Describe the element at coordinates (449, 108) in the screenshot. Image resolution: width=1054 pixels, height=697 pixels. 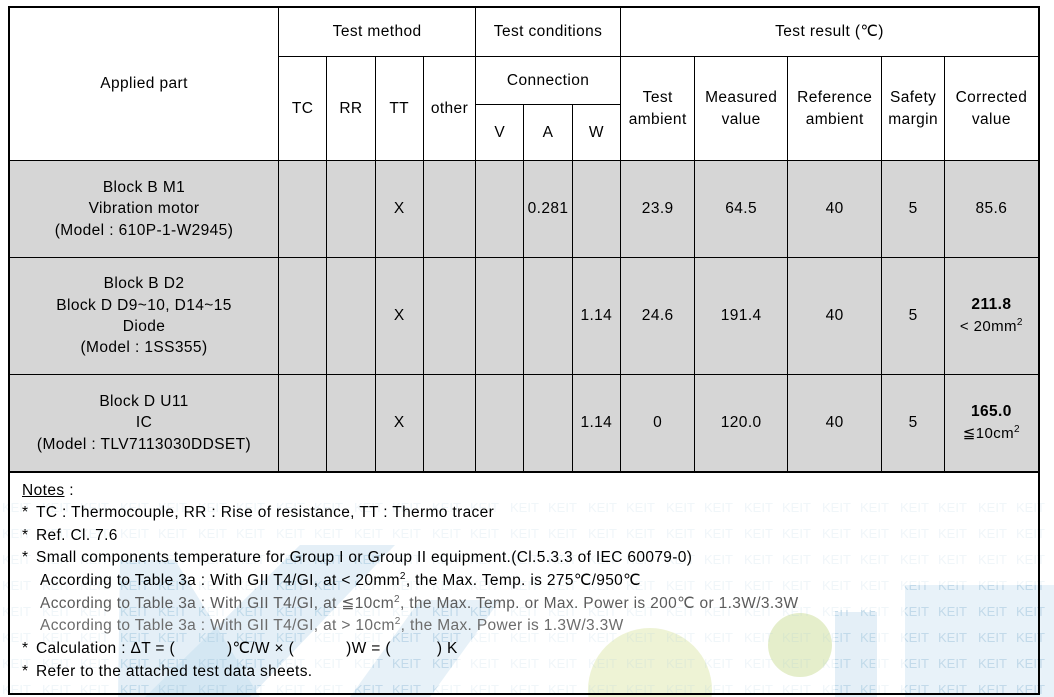
I see `header-col-other: other` at that location.